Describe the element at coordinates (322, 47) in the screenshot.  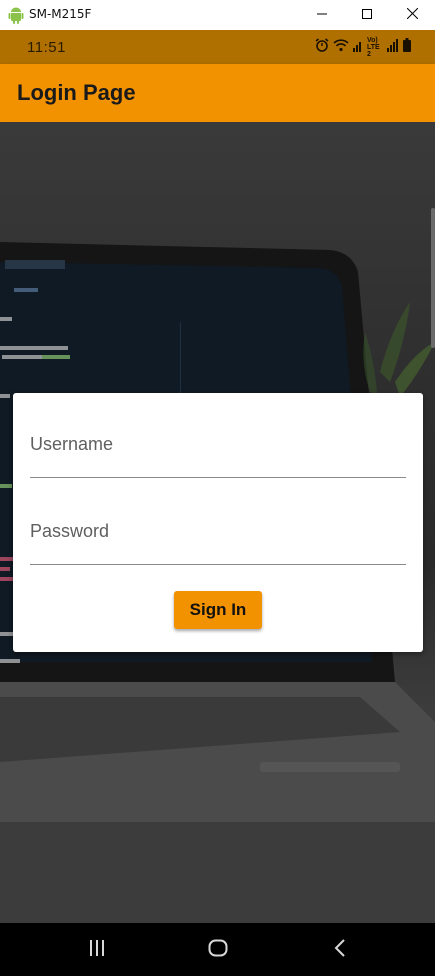
I see `alarm-icon` at that location.